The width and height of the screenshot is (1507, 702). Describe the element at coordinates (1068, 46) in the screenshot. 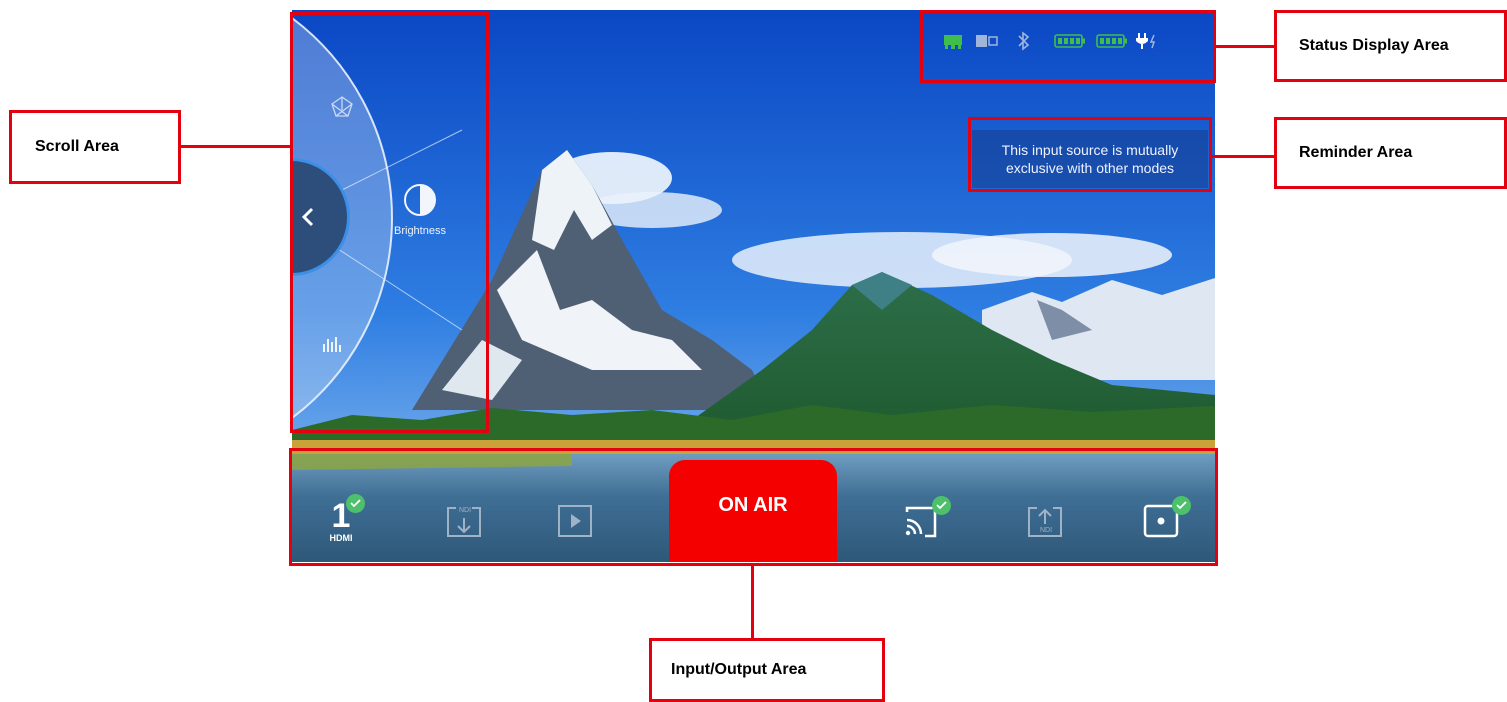

I see `status-area-highlight` at that location.